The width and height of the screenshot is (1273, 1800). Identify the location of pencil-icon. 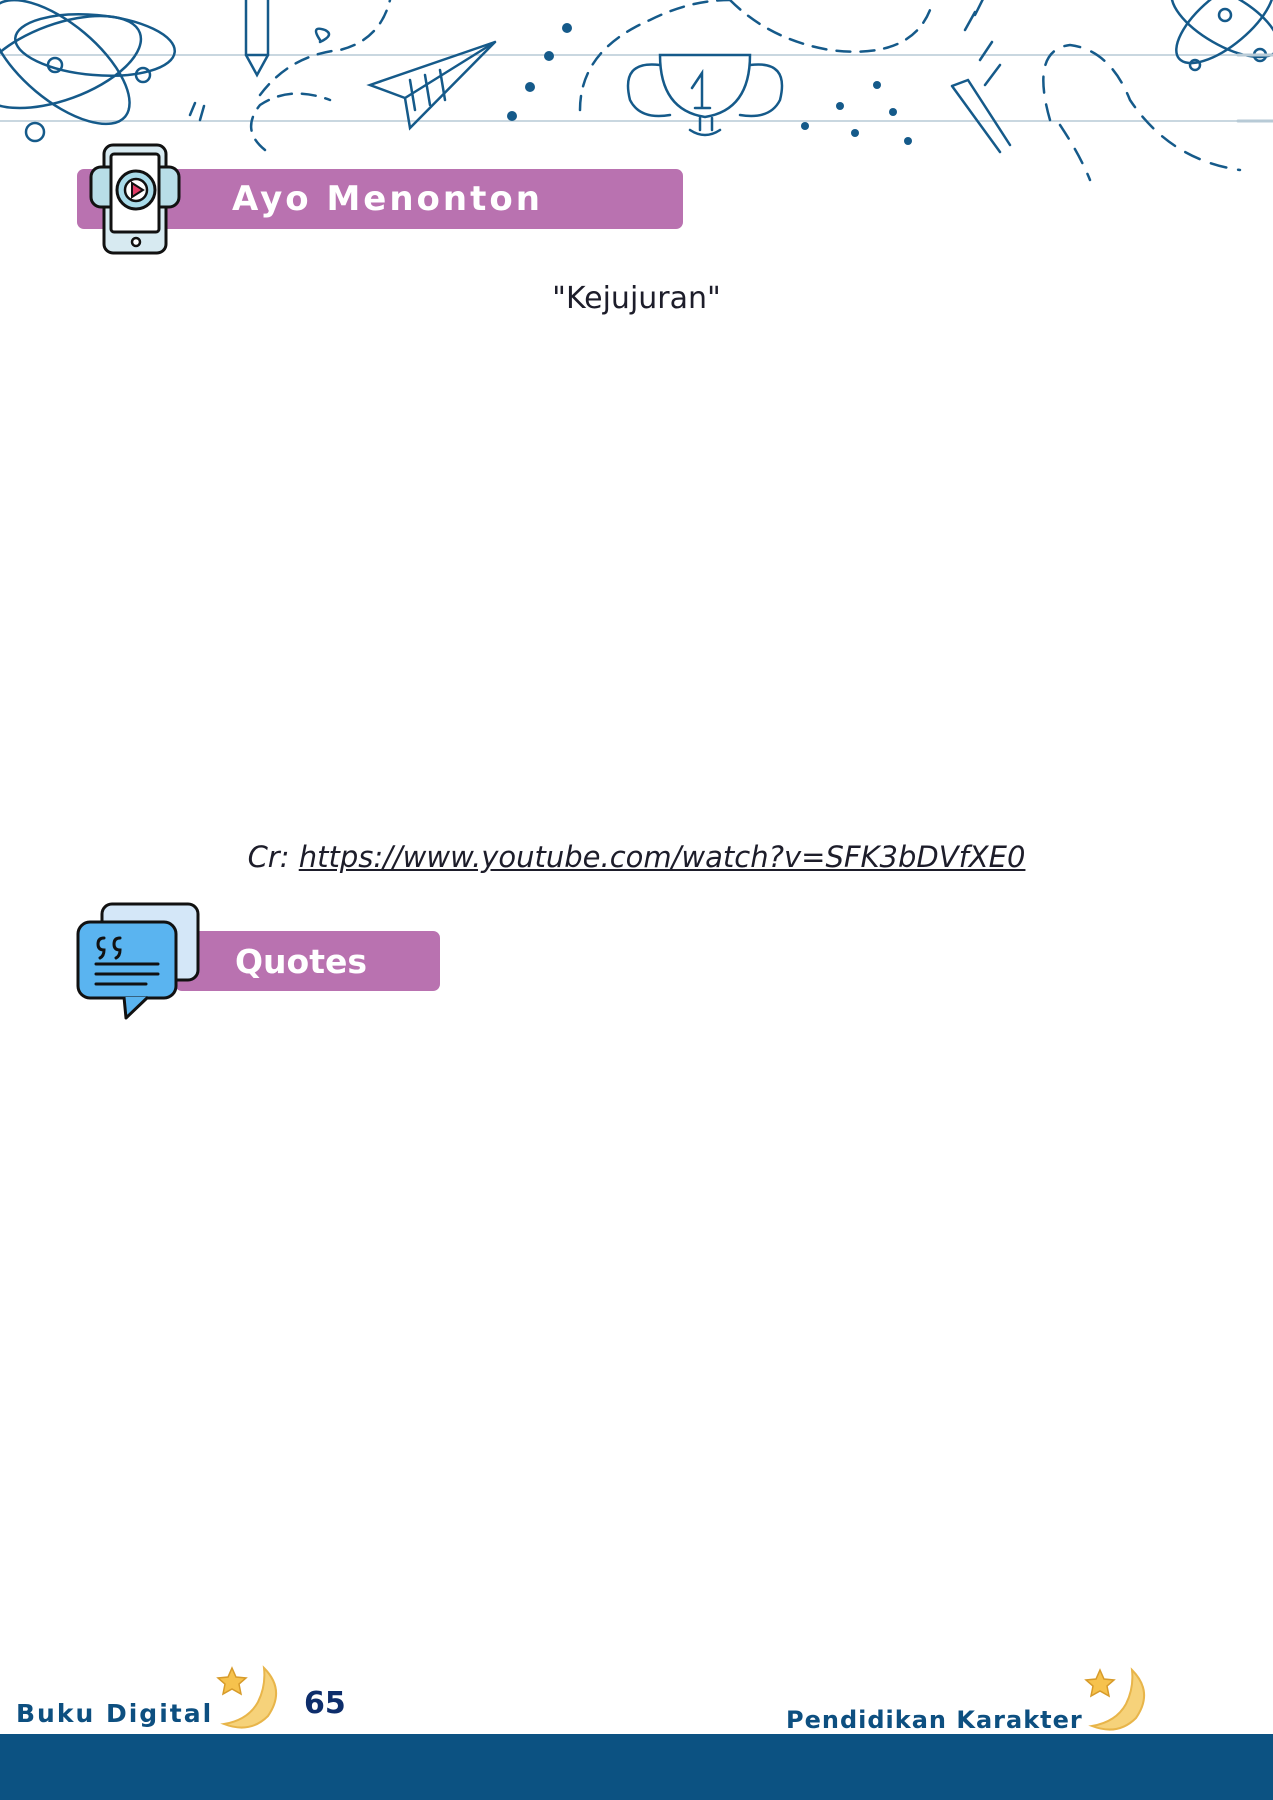
(257, 39).